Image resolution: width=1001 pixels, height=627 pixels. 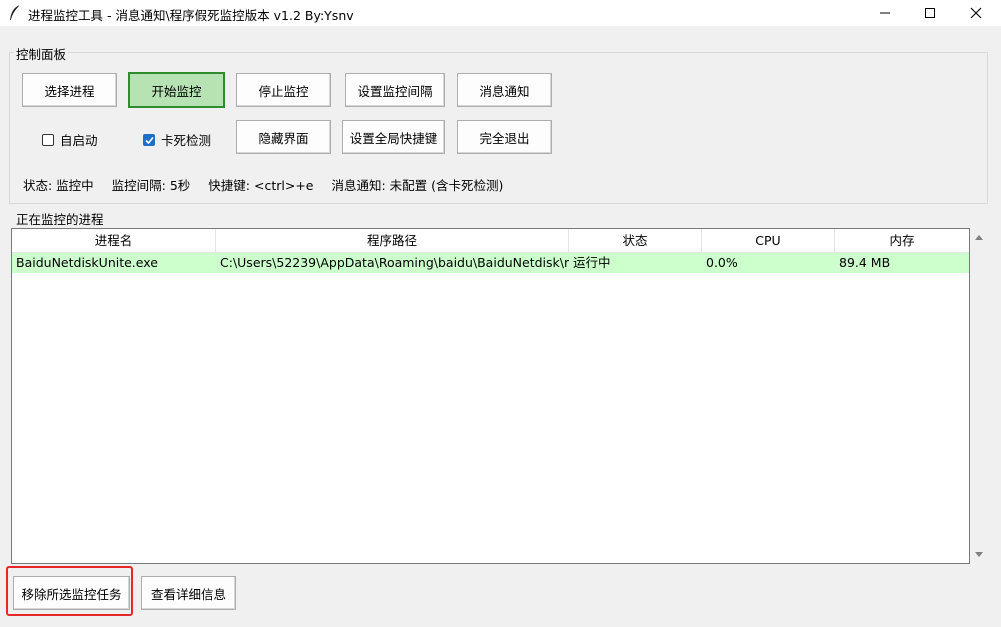 What do you see at coordinates (393, 137) in the screenshot?
I see `set-hotkey-button: 设置全局快捷键` at bounding box center [393, 137].